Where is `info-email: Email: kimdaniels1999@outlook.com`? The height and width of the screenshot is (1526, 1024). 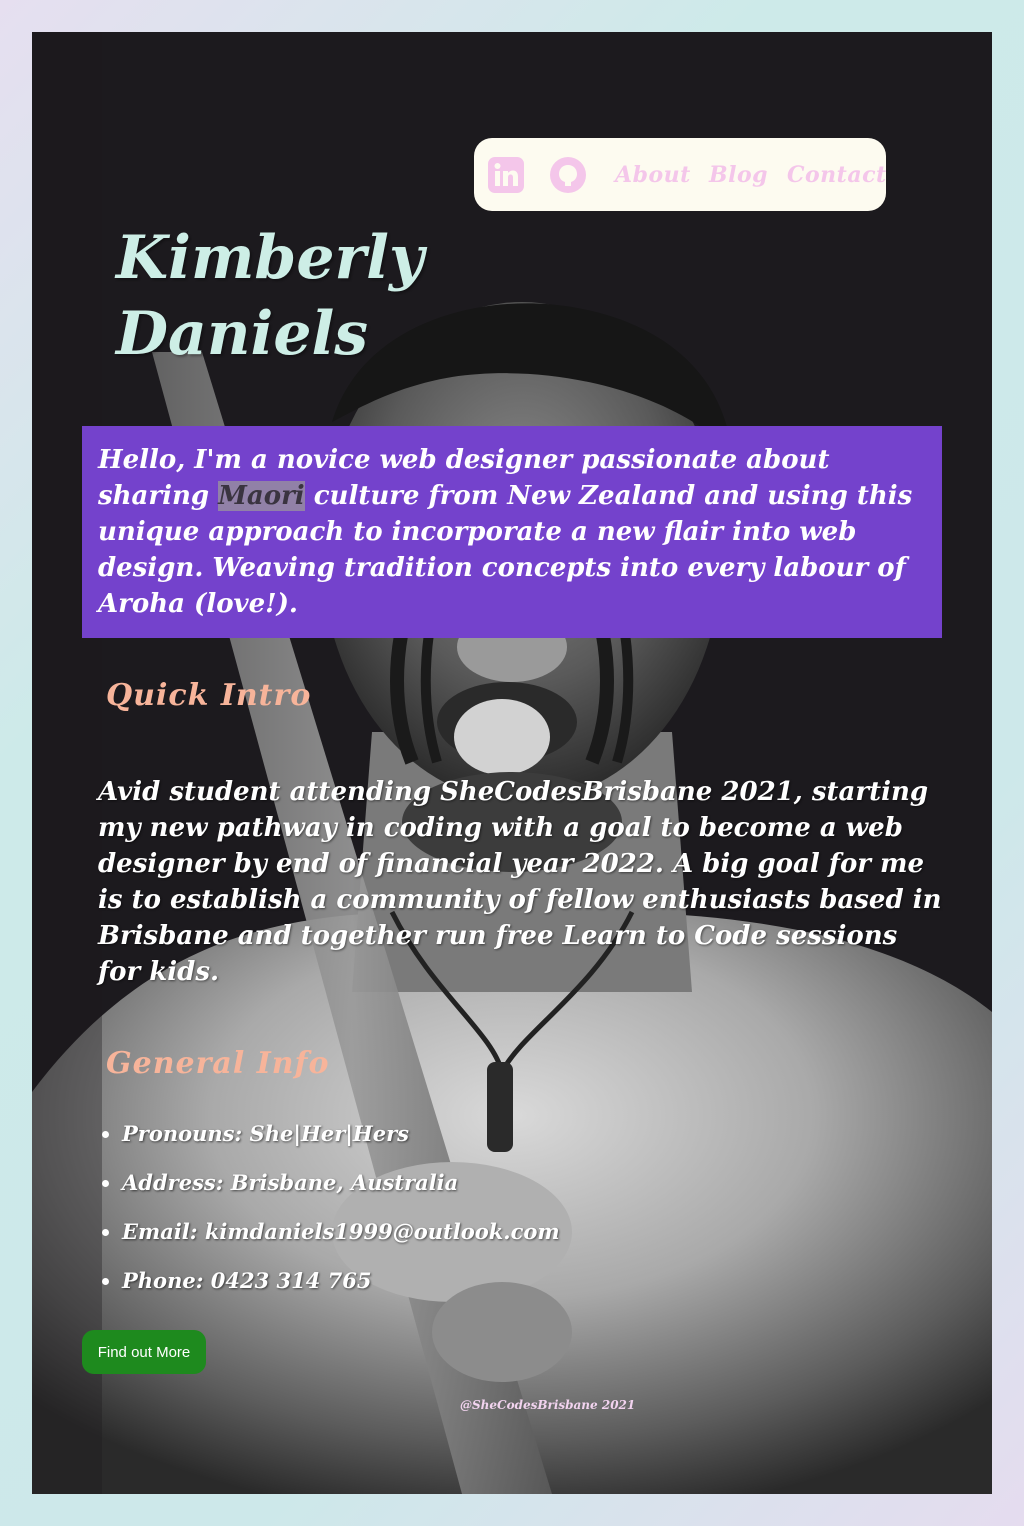 info-email: Email: kimdaniels1999@outlook.com is located at coordinates (341, 1238).